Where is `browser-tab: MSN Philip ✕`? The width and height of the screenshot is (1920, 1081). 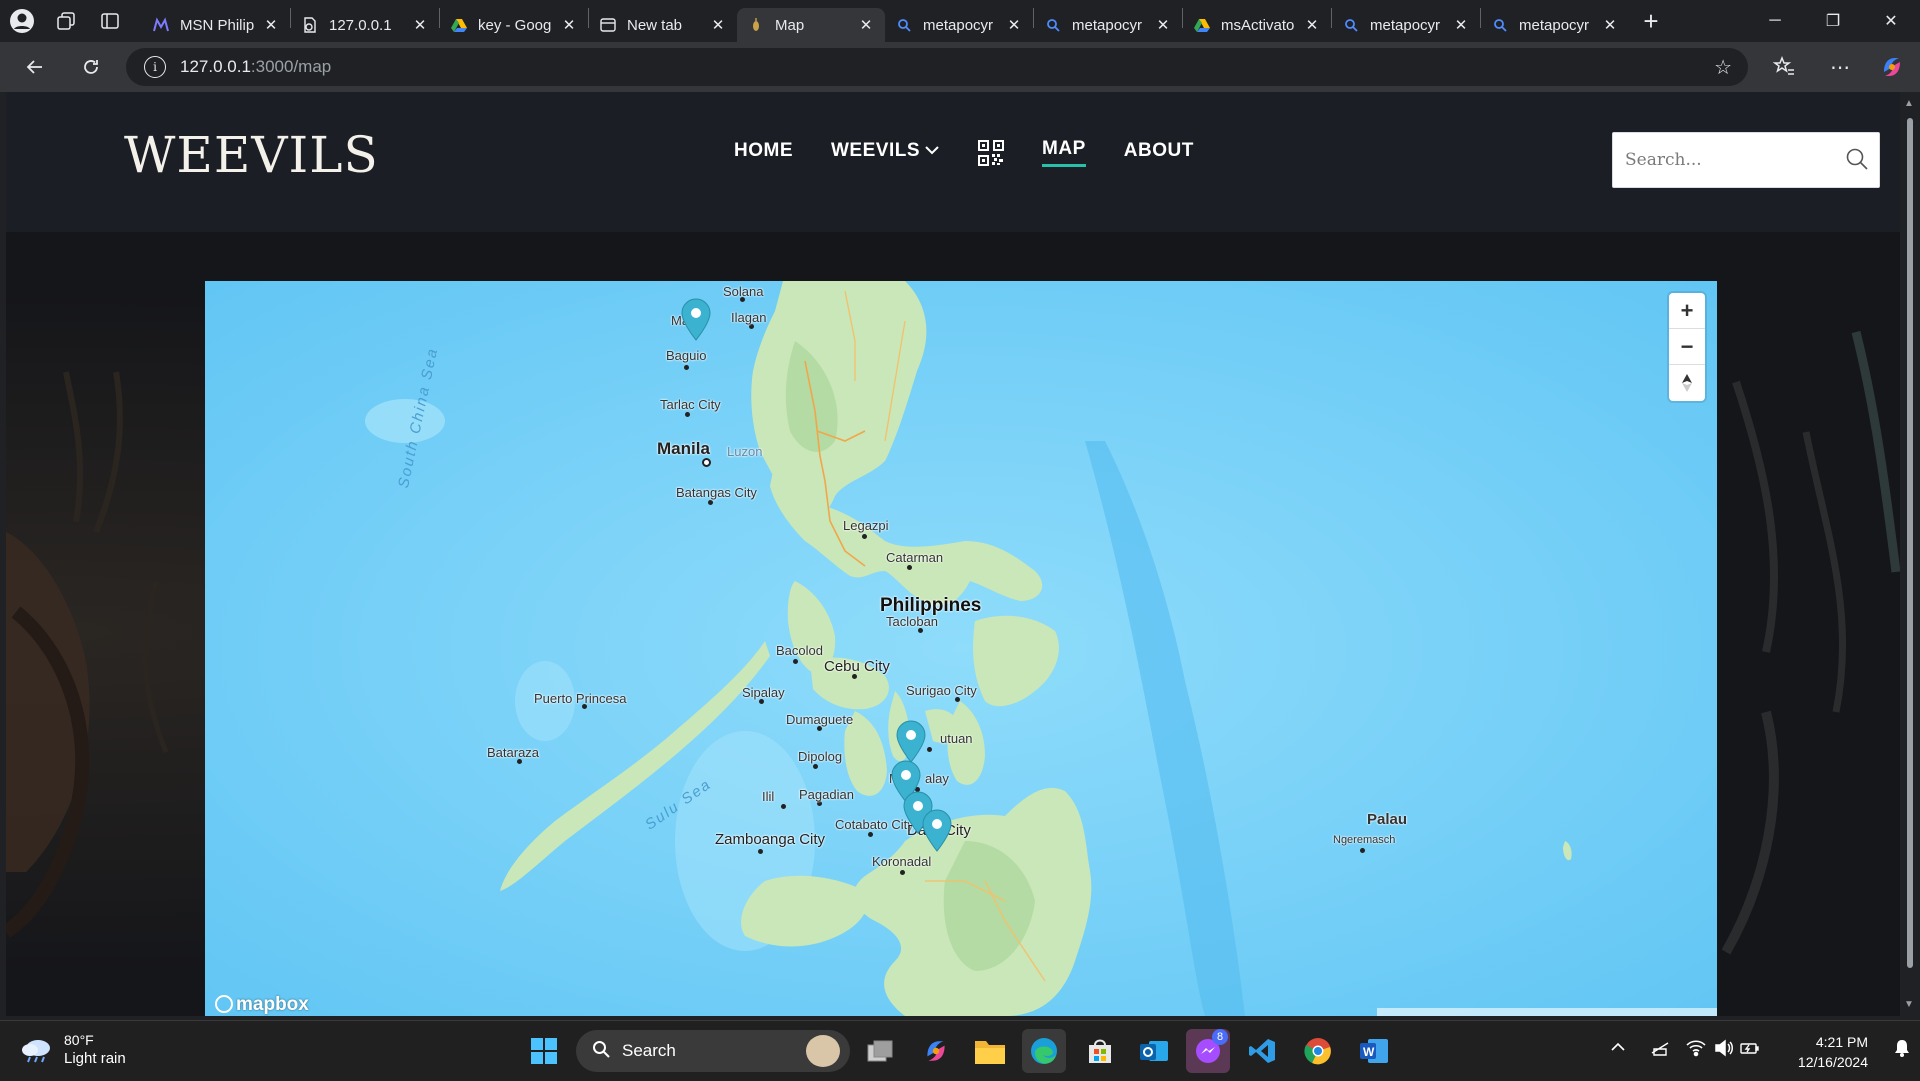 browser-tab: MSN Philip ✕ is located at coordinates (216, 25).